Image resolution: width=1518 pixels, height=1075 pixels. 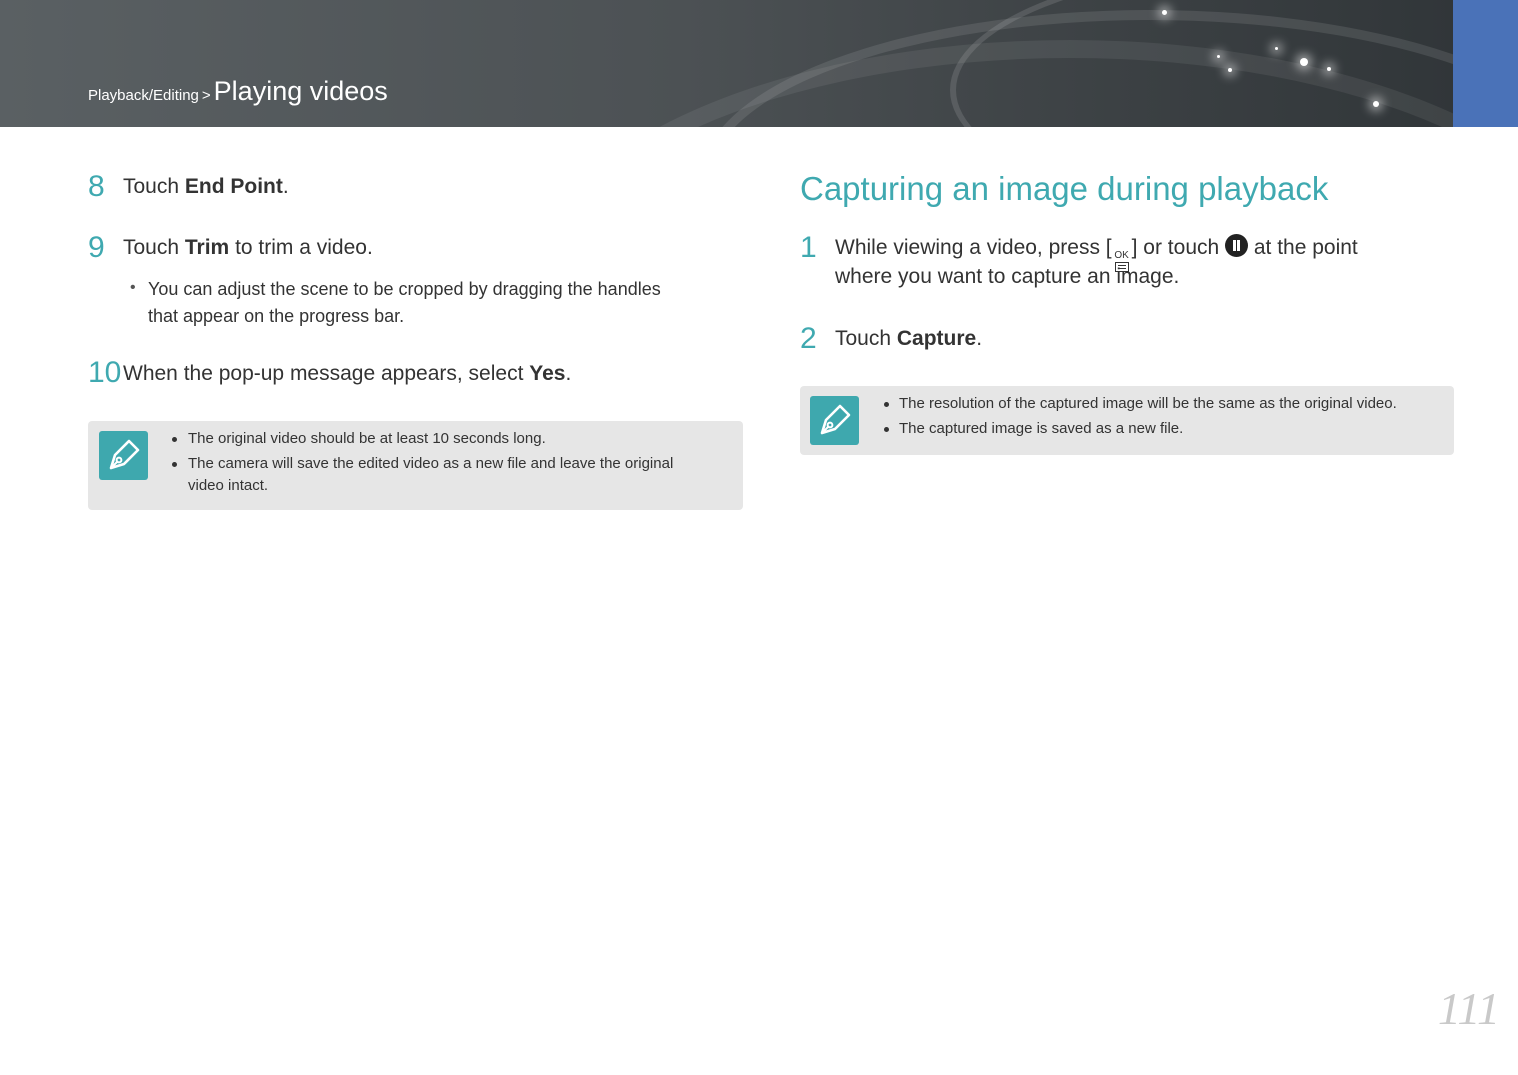 What do you see at coordinates (547, 373) in the screenshot?
I see `step-bold-term: Yes` at bounding box center [547, 373].